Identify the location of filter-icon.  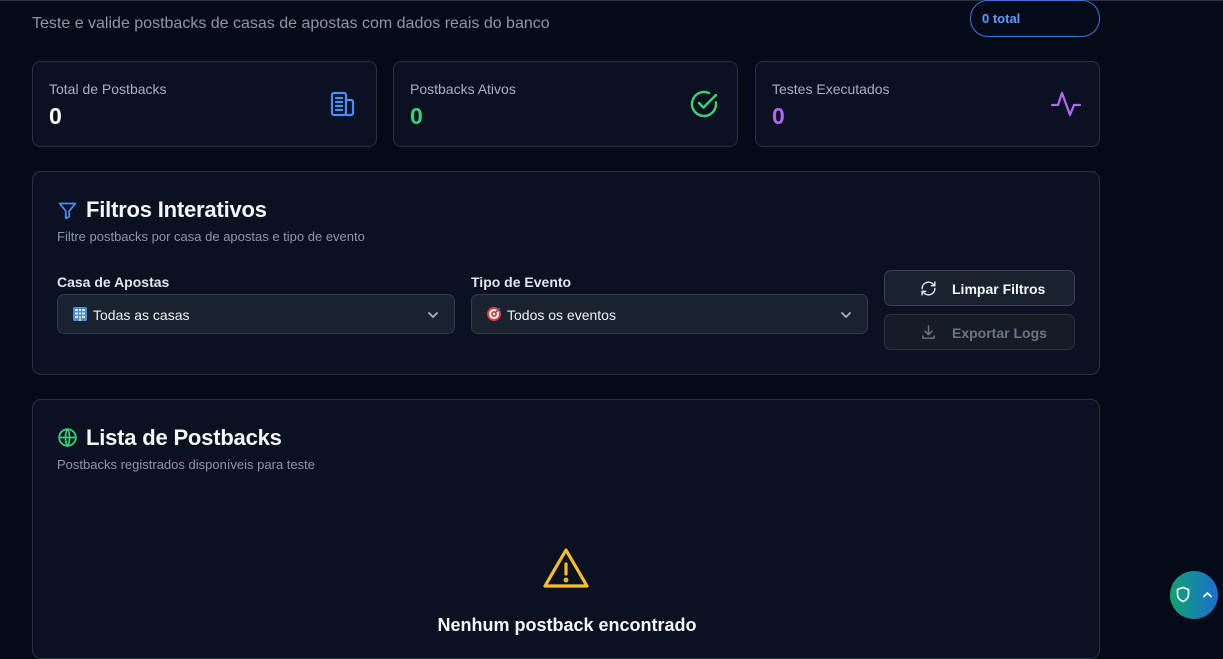
(67, 211).